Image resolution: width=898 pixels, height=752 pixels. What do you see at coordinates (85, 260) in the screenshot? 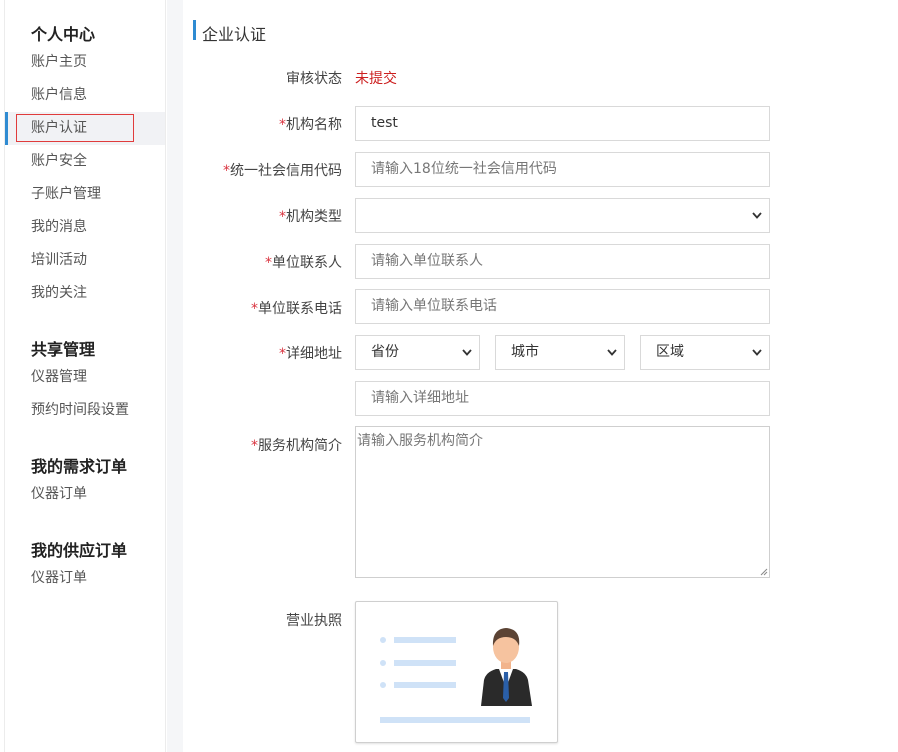
I see `sidebar-item-training: 培训活动` at bounding box center [85, 260].